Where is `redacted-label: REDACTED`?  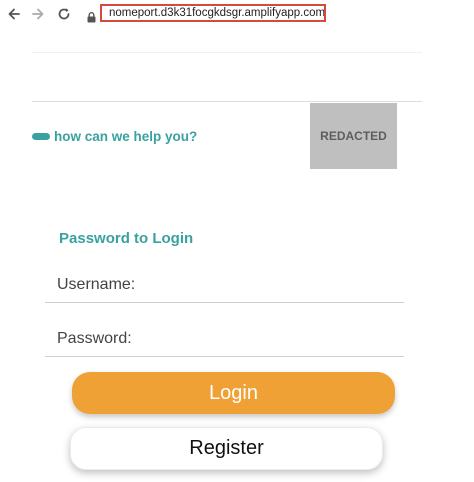
redacted-label: REDACTED is located at coordinates (353, 136).